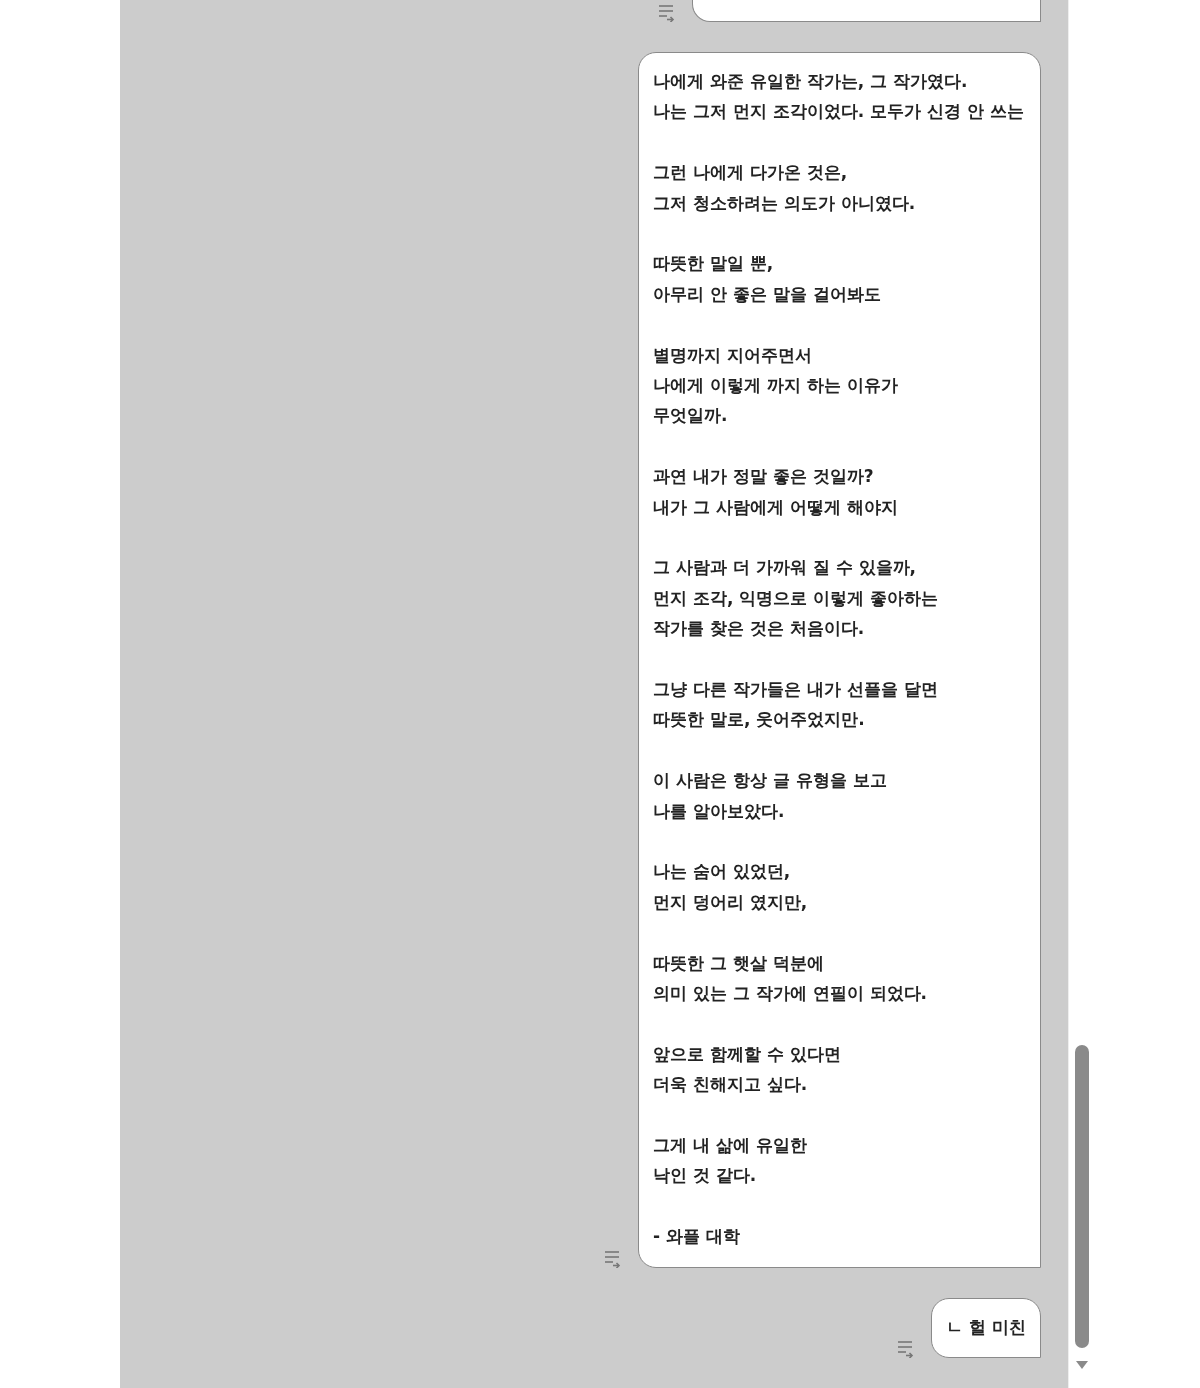 Image resolution: width=1200 pixels, height=1388 pixels. I want to click on message-text: 나에게 와준 유일한 작가는, 그 작가였다., so click(811, 81).